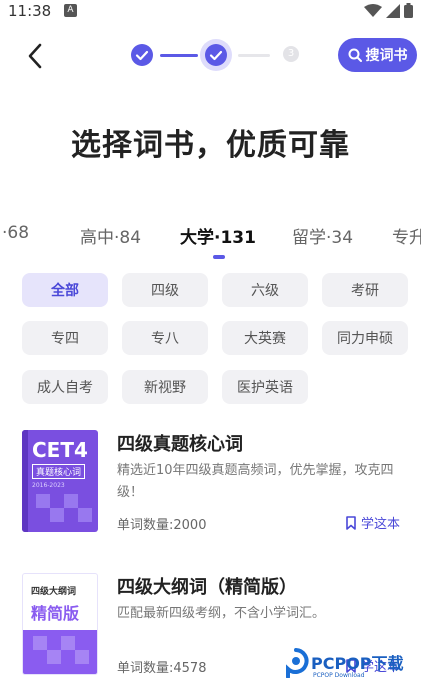 The image size is (421, 691). Describe the element at coordinates (322, 235) in the screenshot. I see `tab-study-abroad: 留学·34` at that location.